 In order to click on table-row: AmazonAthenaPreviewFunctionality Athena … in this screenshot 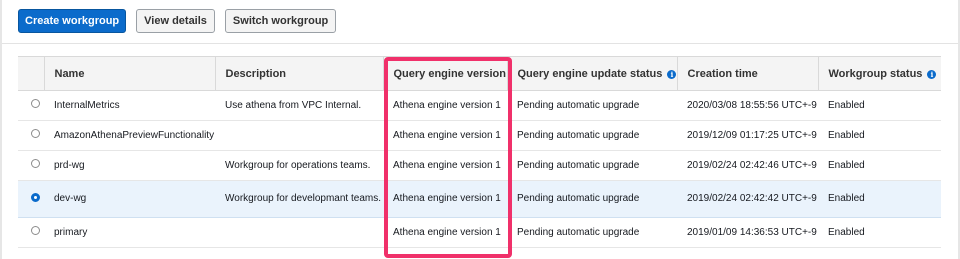, I will do `click(479, 135)`.